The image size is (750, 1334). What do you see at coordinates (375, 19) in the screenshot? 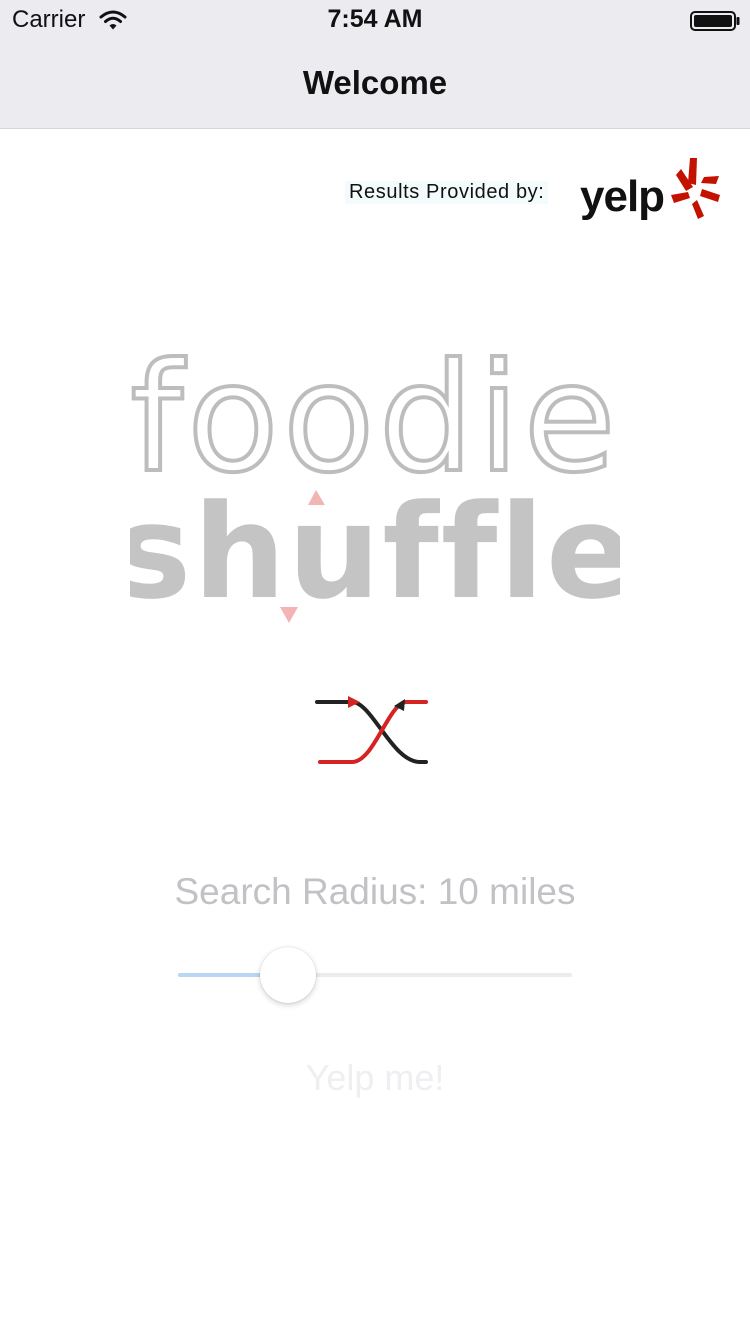
I see `status-time: 7:54 AM` at bounding box center [375, 19].